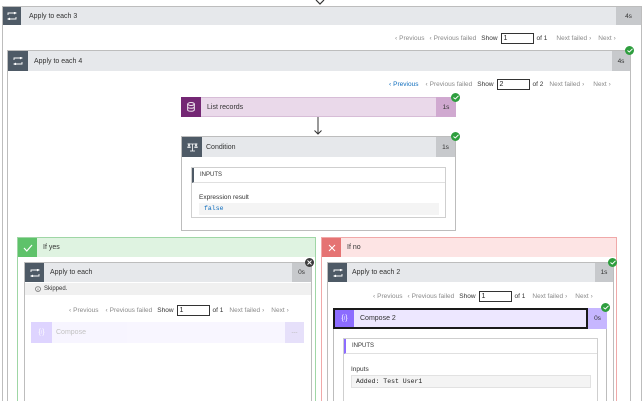 The width and height of the screenshot is (644, 401). Describe the element at coordinates (470, 272) in the screenshot. I see `apply-to-each-2-header: Apply to each 2` at that location.